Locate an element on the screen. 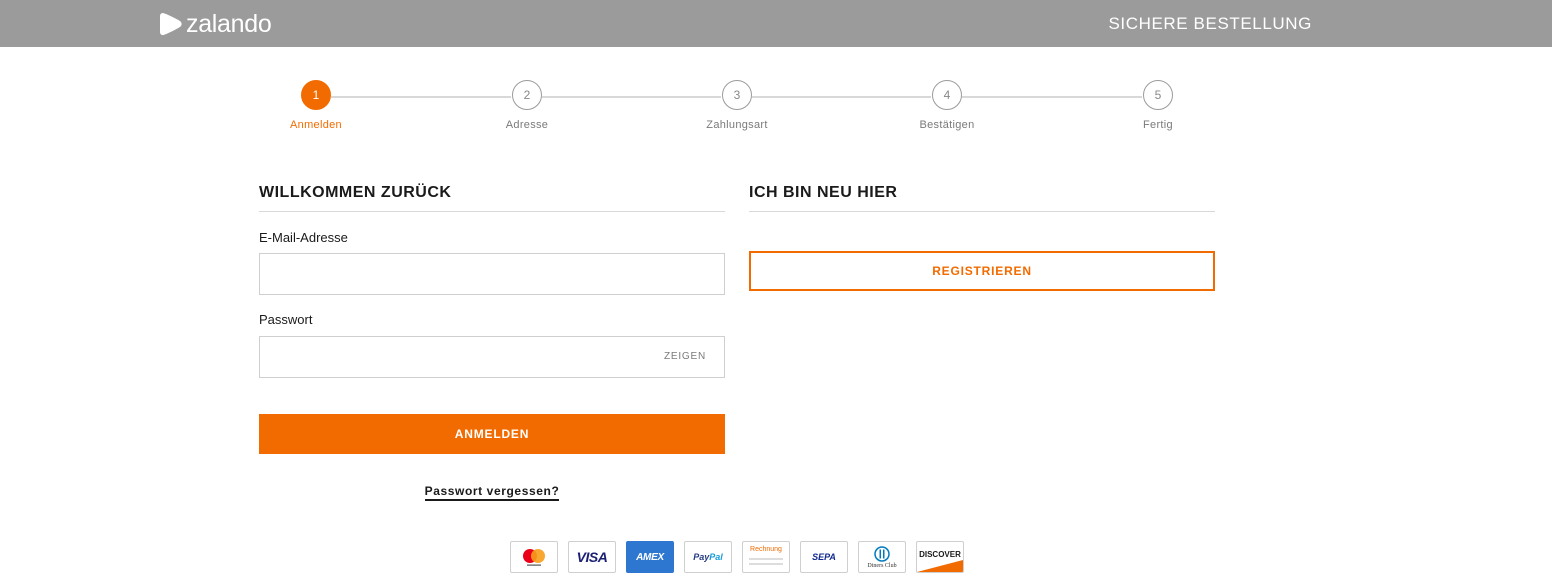  password-field-wrapper: ZEIGEN is located at coordinates (492, 357).